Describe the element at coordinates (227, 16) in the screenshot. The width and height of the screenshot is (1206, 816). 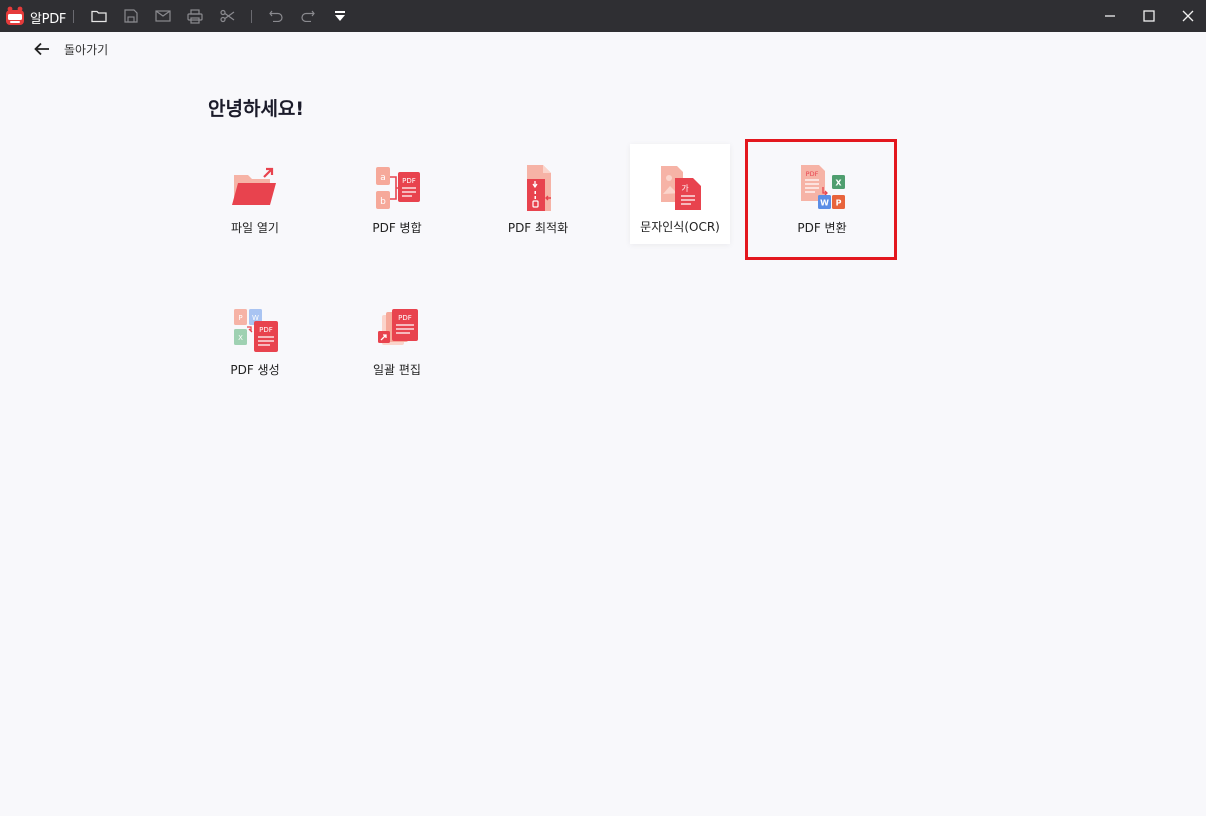
I see `scissors-icon` at that location.